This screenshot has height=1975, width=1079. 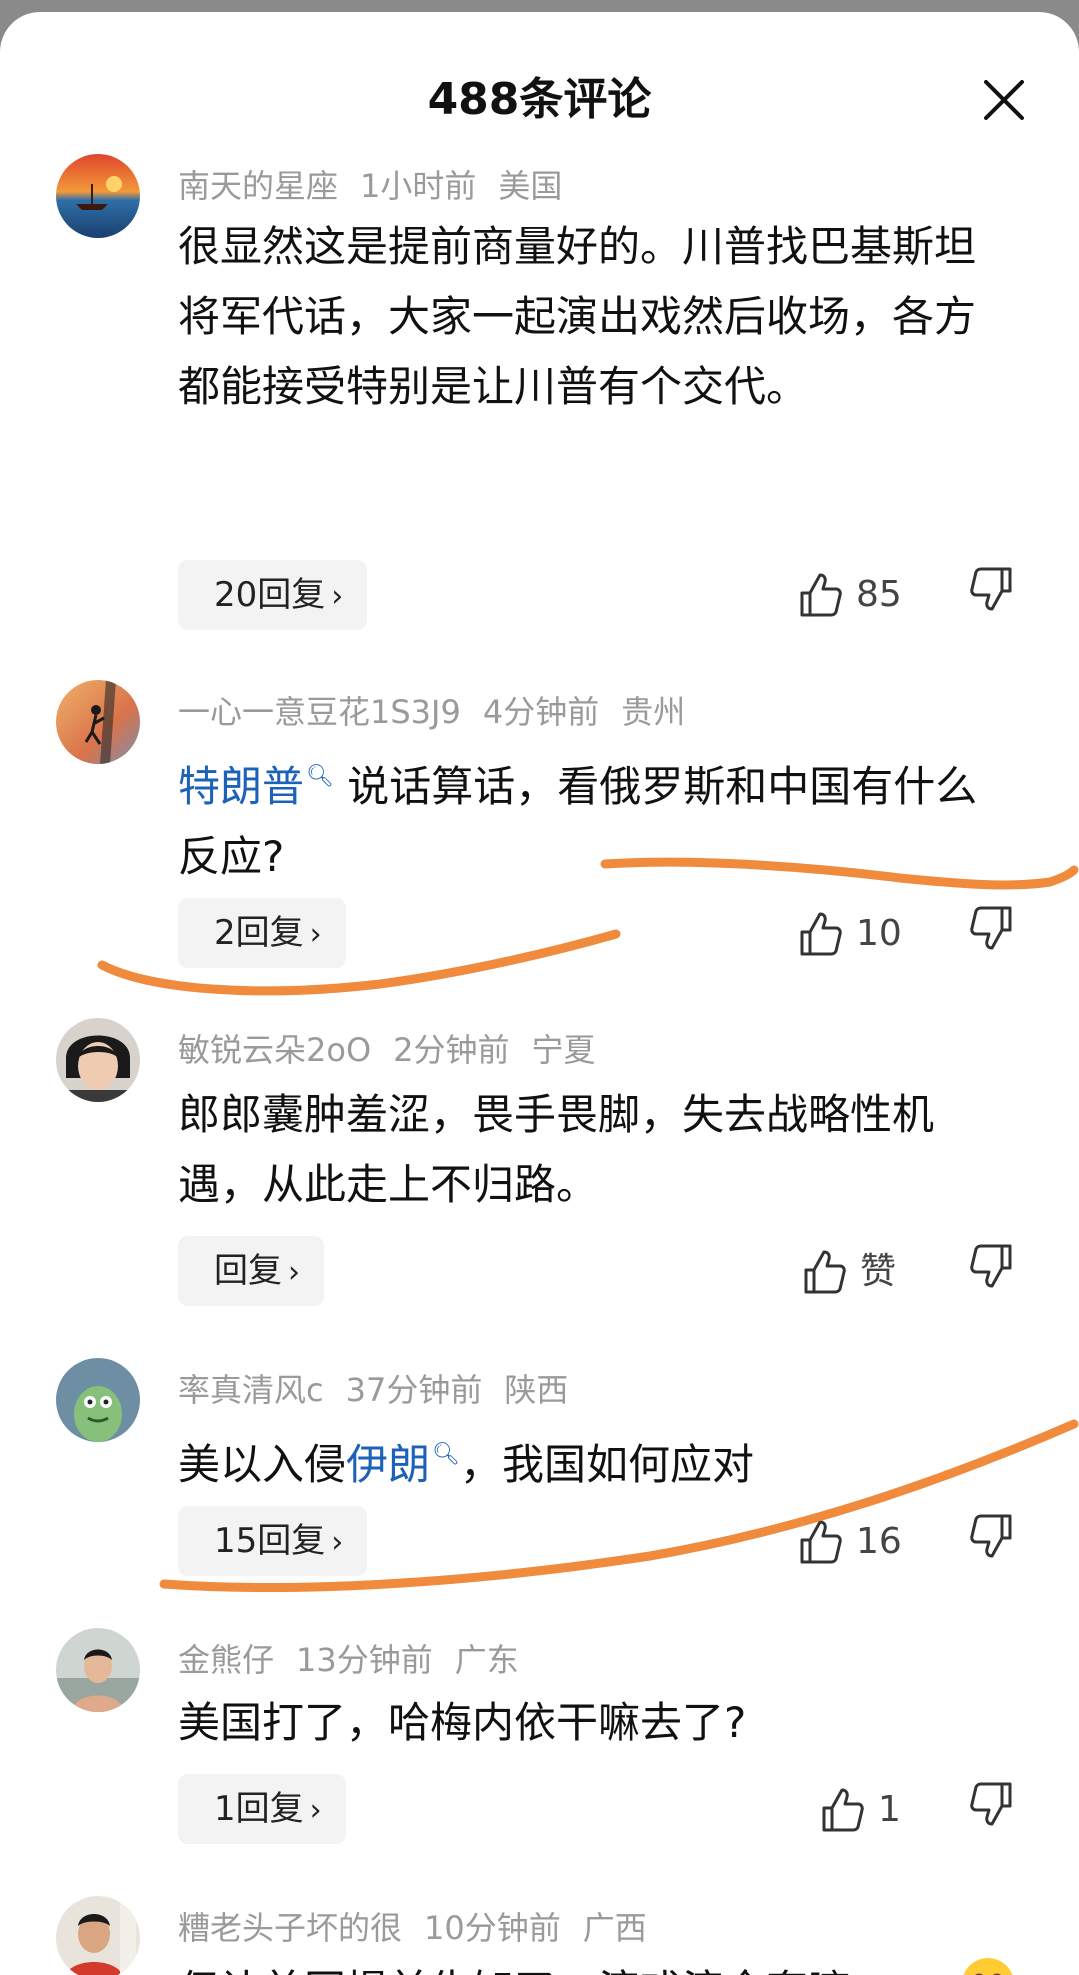 What do you see at coordinates (539, 99) in the screenshot?
I see `page-title: 488条评论` at bounding box center [539, 99].